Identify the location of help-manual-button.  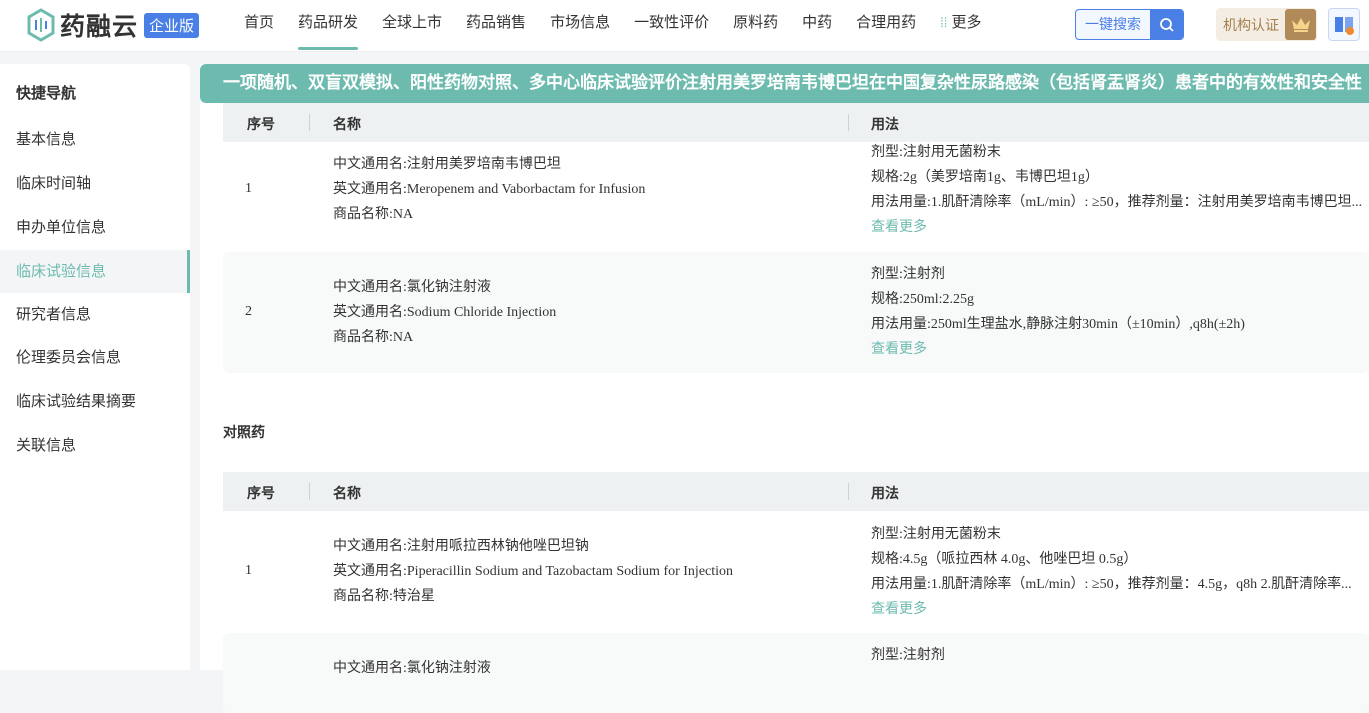
(1344, 24).